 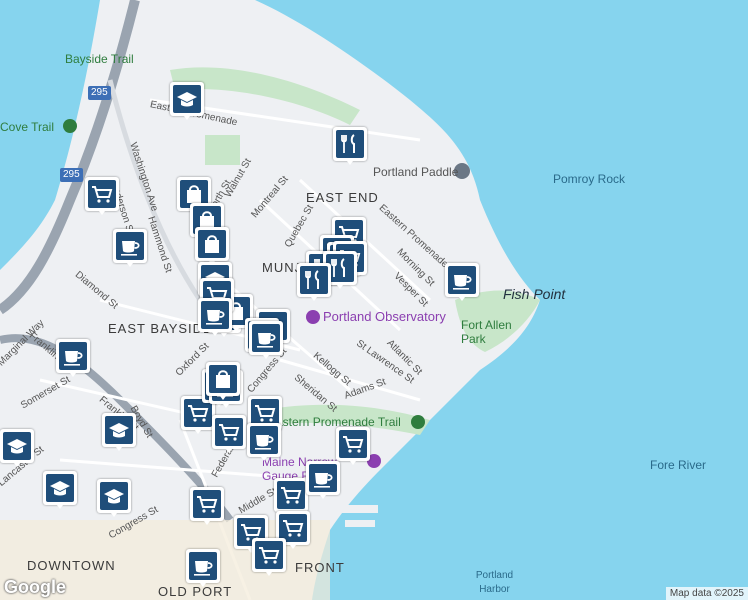 I want to click on district-label-front: FRONT, so click(x=320, y=567).